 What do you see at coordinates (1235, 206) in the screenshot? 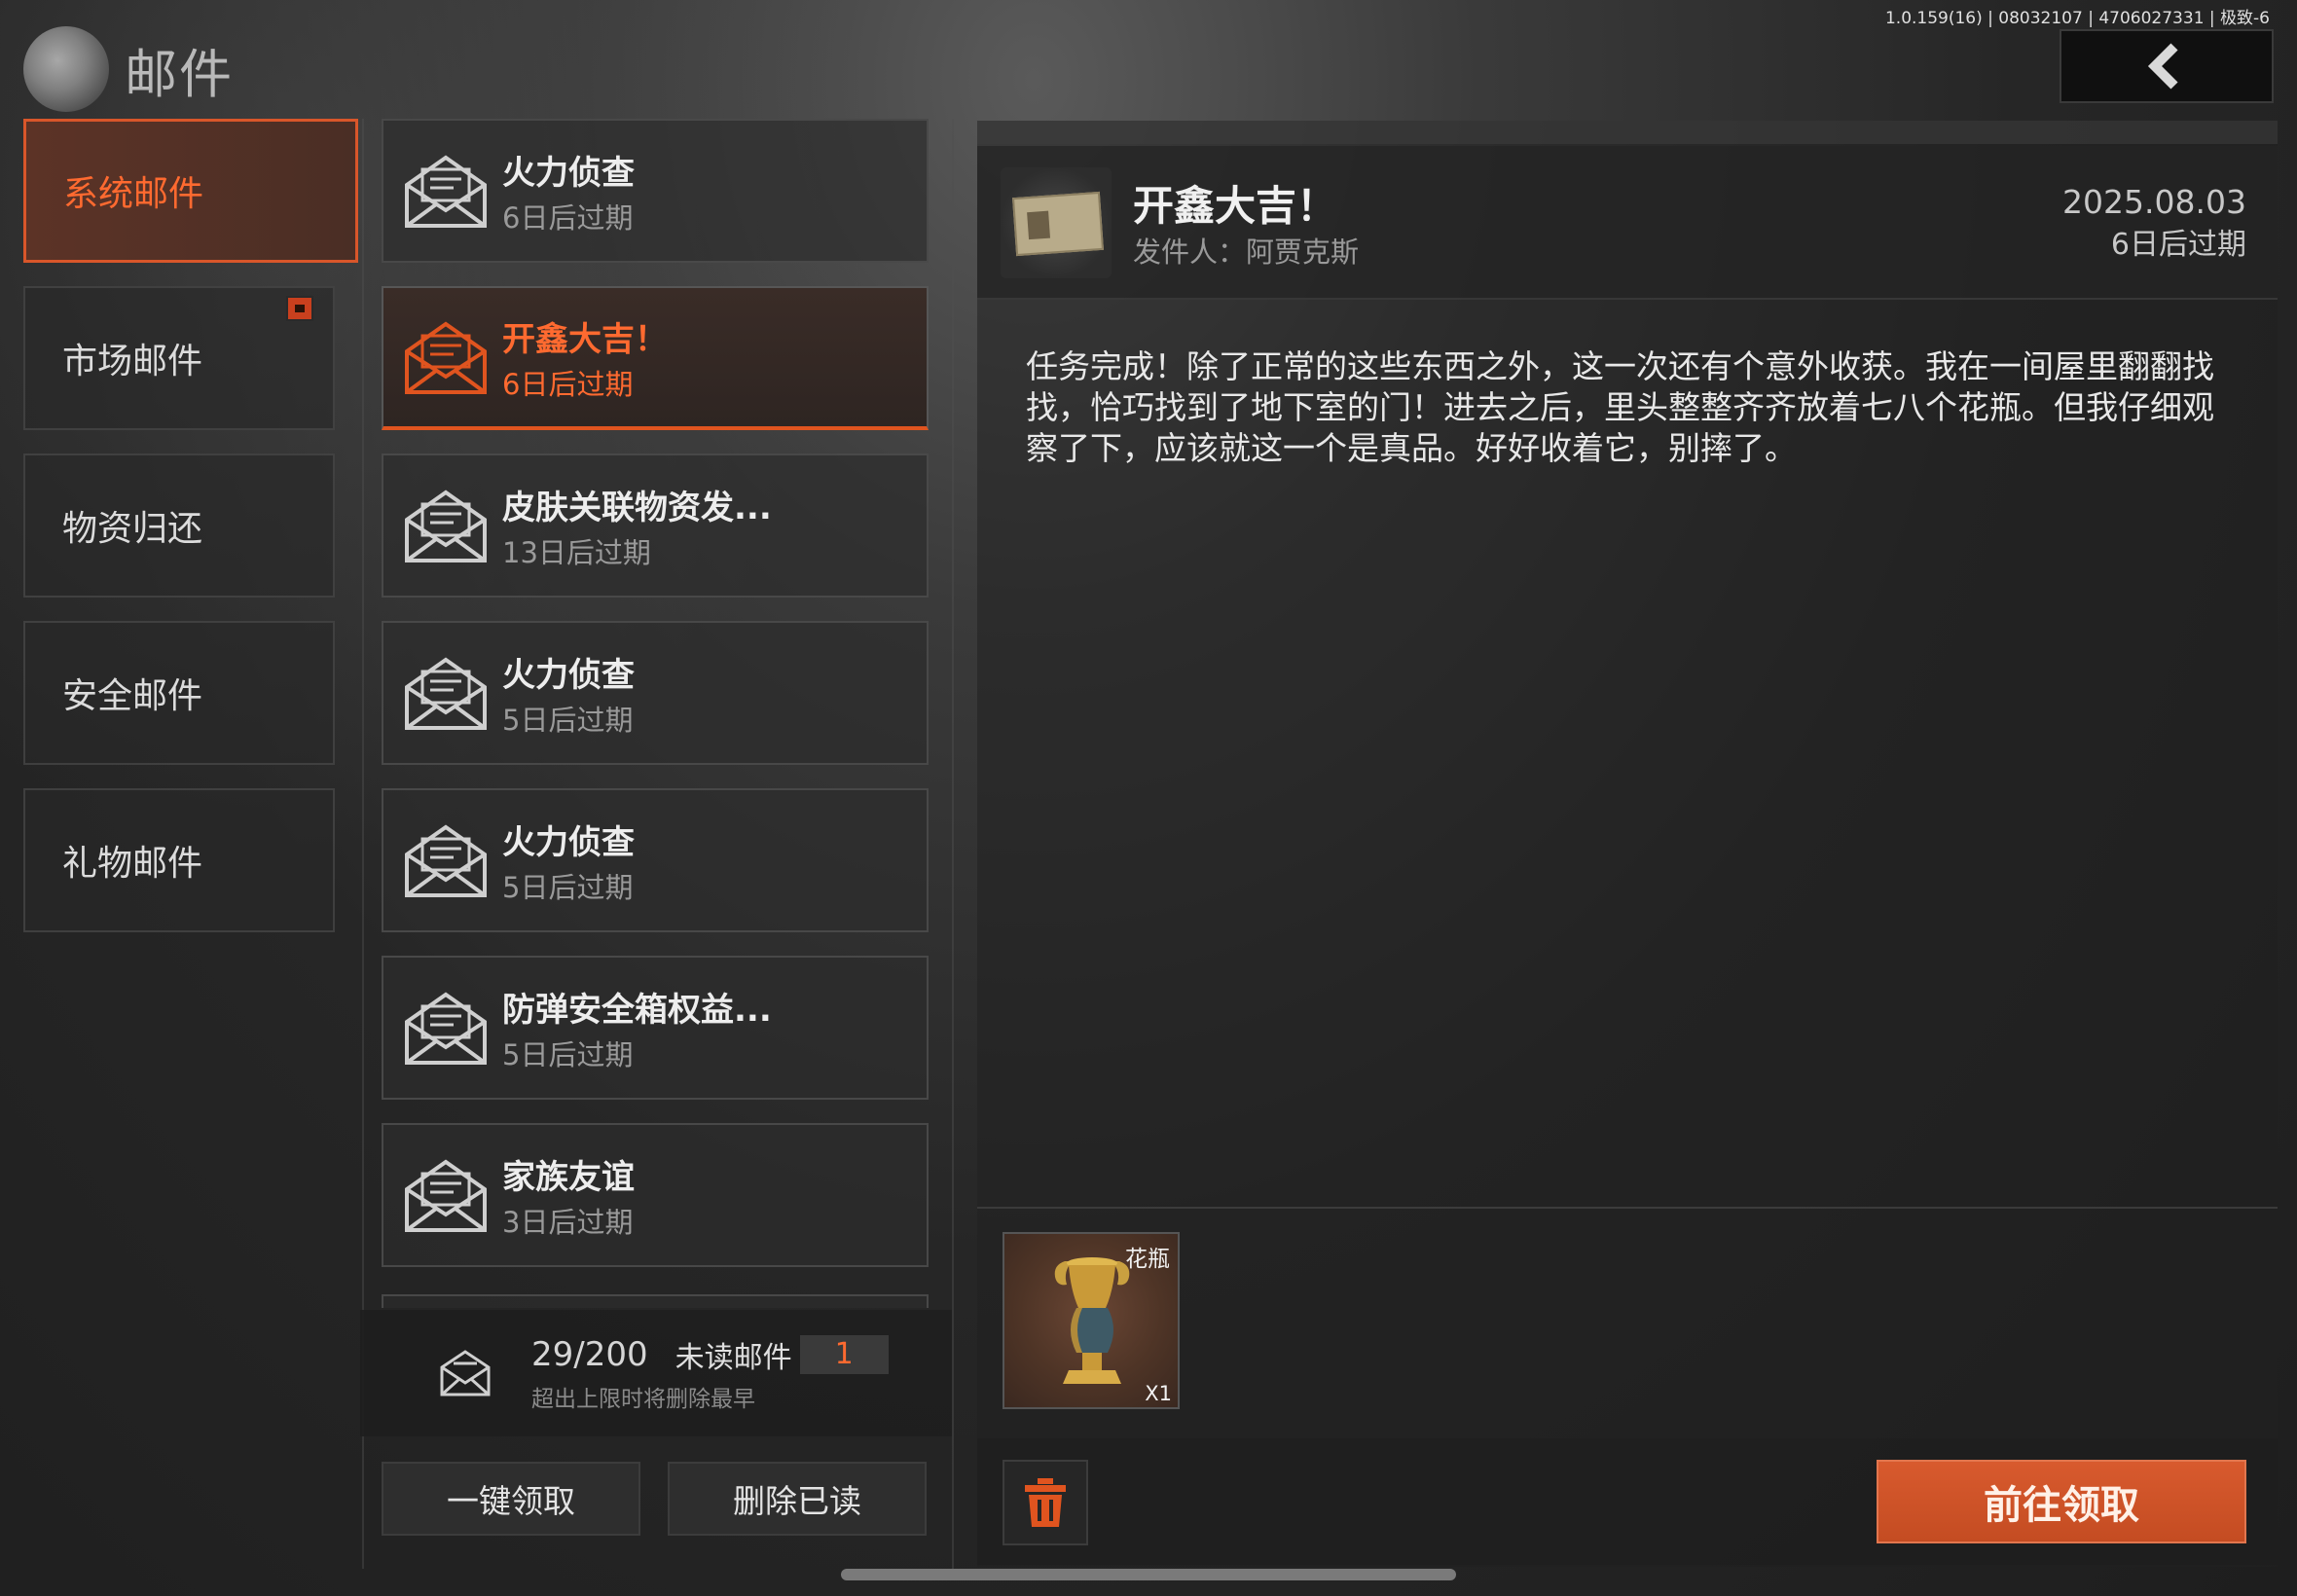
I see `mail-subject: 开鑫大吉！` at bounding box center [1235, 206].